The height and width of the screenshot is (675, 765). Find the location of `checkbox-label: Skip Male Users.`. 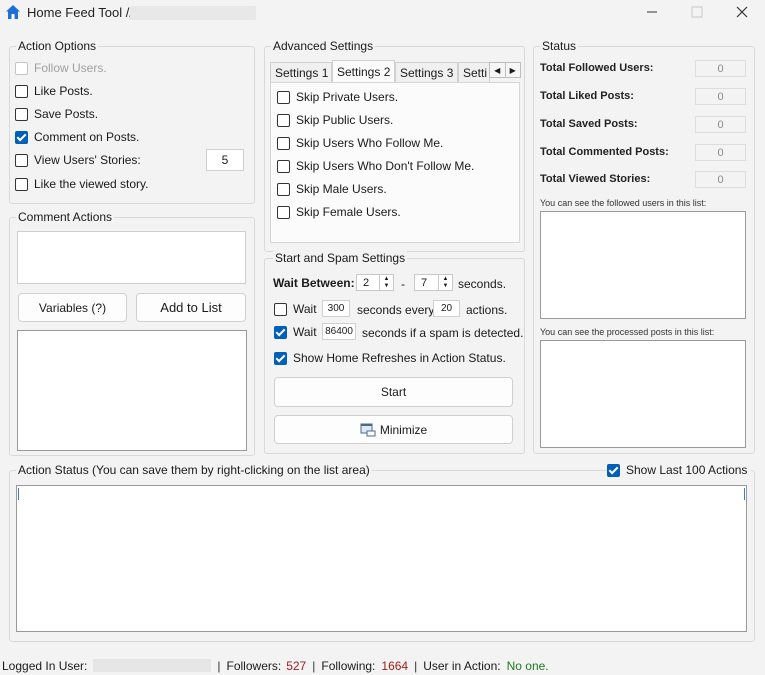

checkbox-label: Skip Male Users. is located at coordinates (341, 189).